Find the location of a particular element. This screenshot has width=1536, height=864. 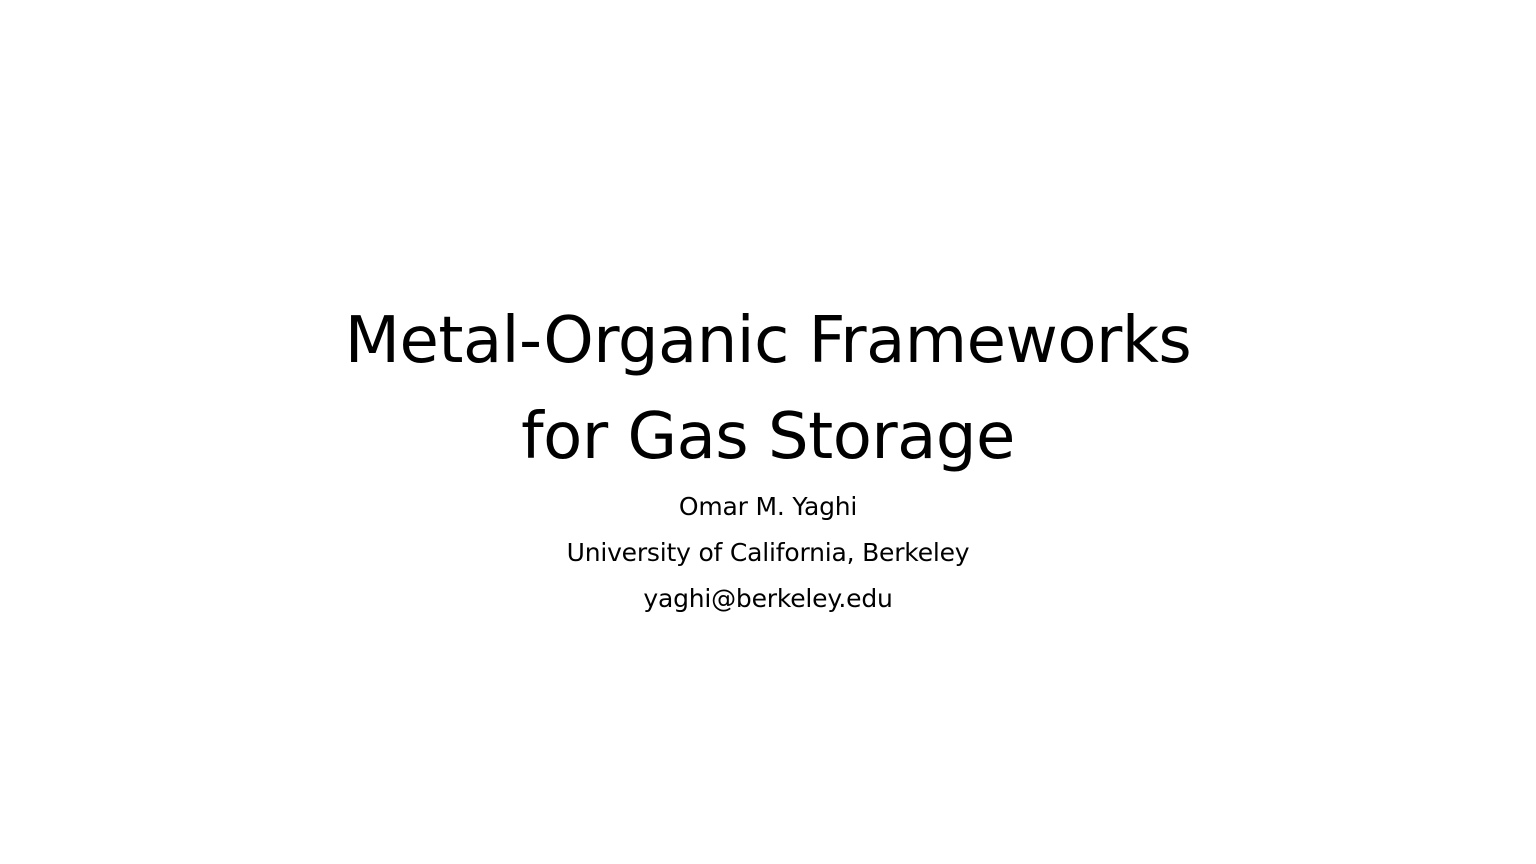

author-email: yaghi@berkeley.edu is located at coordinates (768, 598).